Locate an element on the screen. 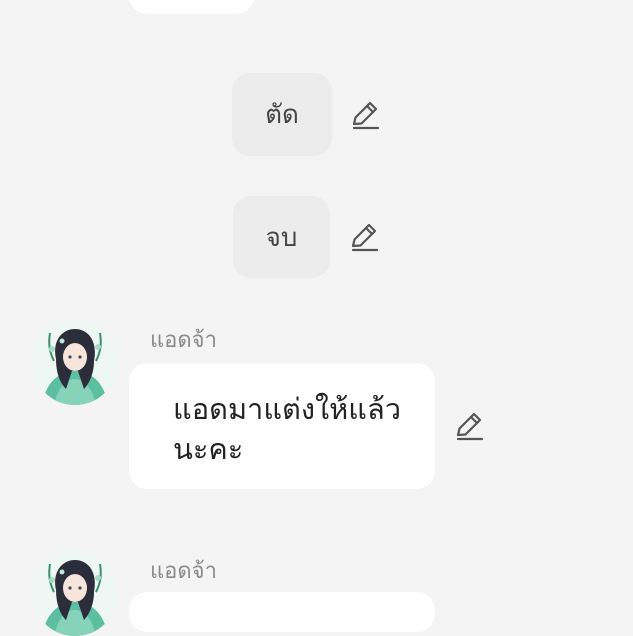 The image size is (633, 636). narration-cut-text: ตัด is located at coordinates (282, 115).